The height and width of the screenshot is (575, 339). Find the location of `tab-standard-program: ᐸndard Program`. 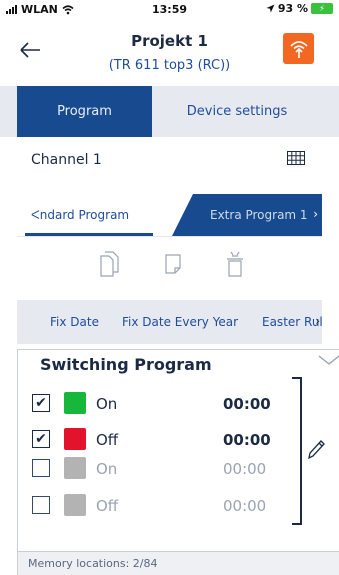

tab-standard-program: ᐸndard Program is located at coordinates (94, 215).